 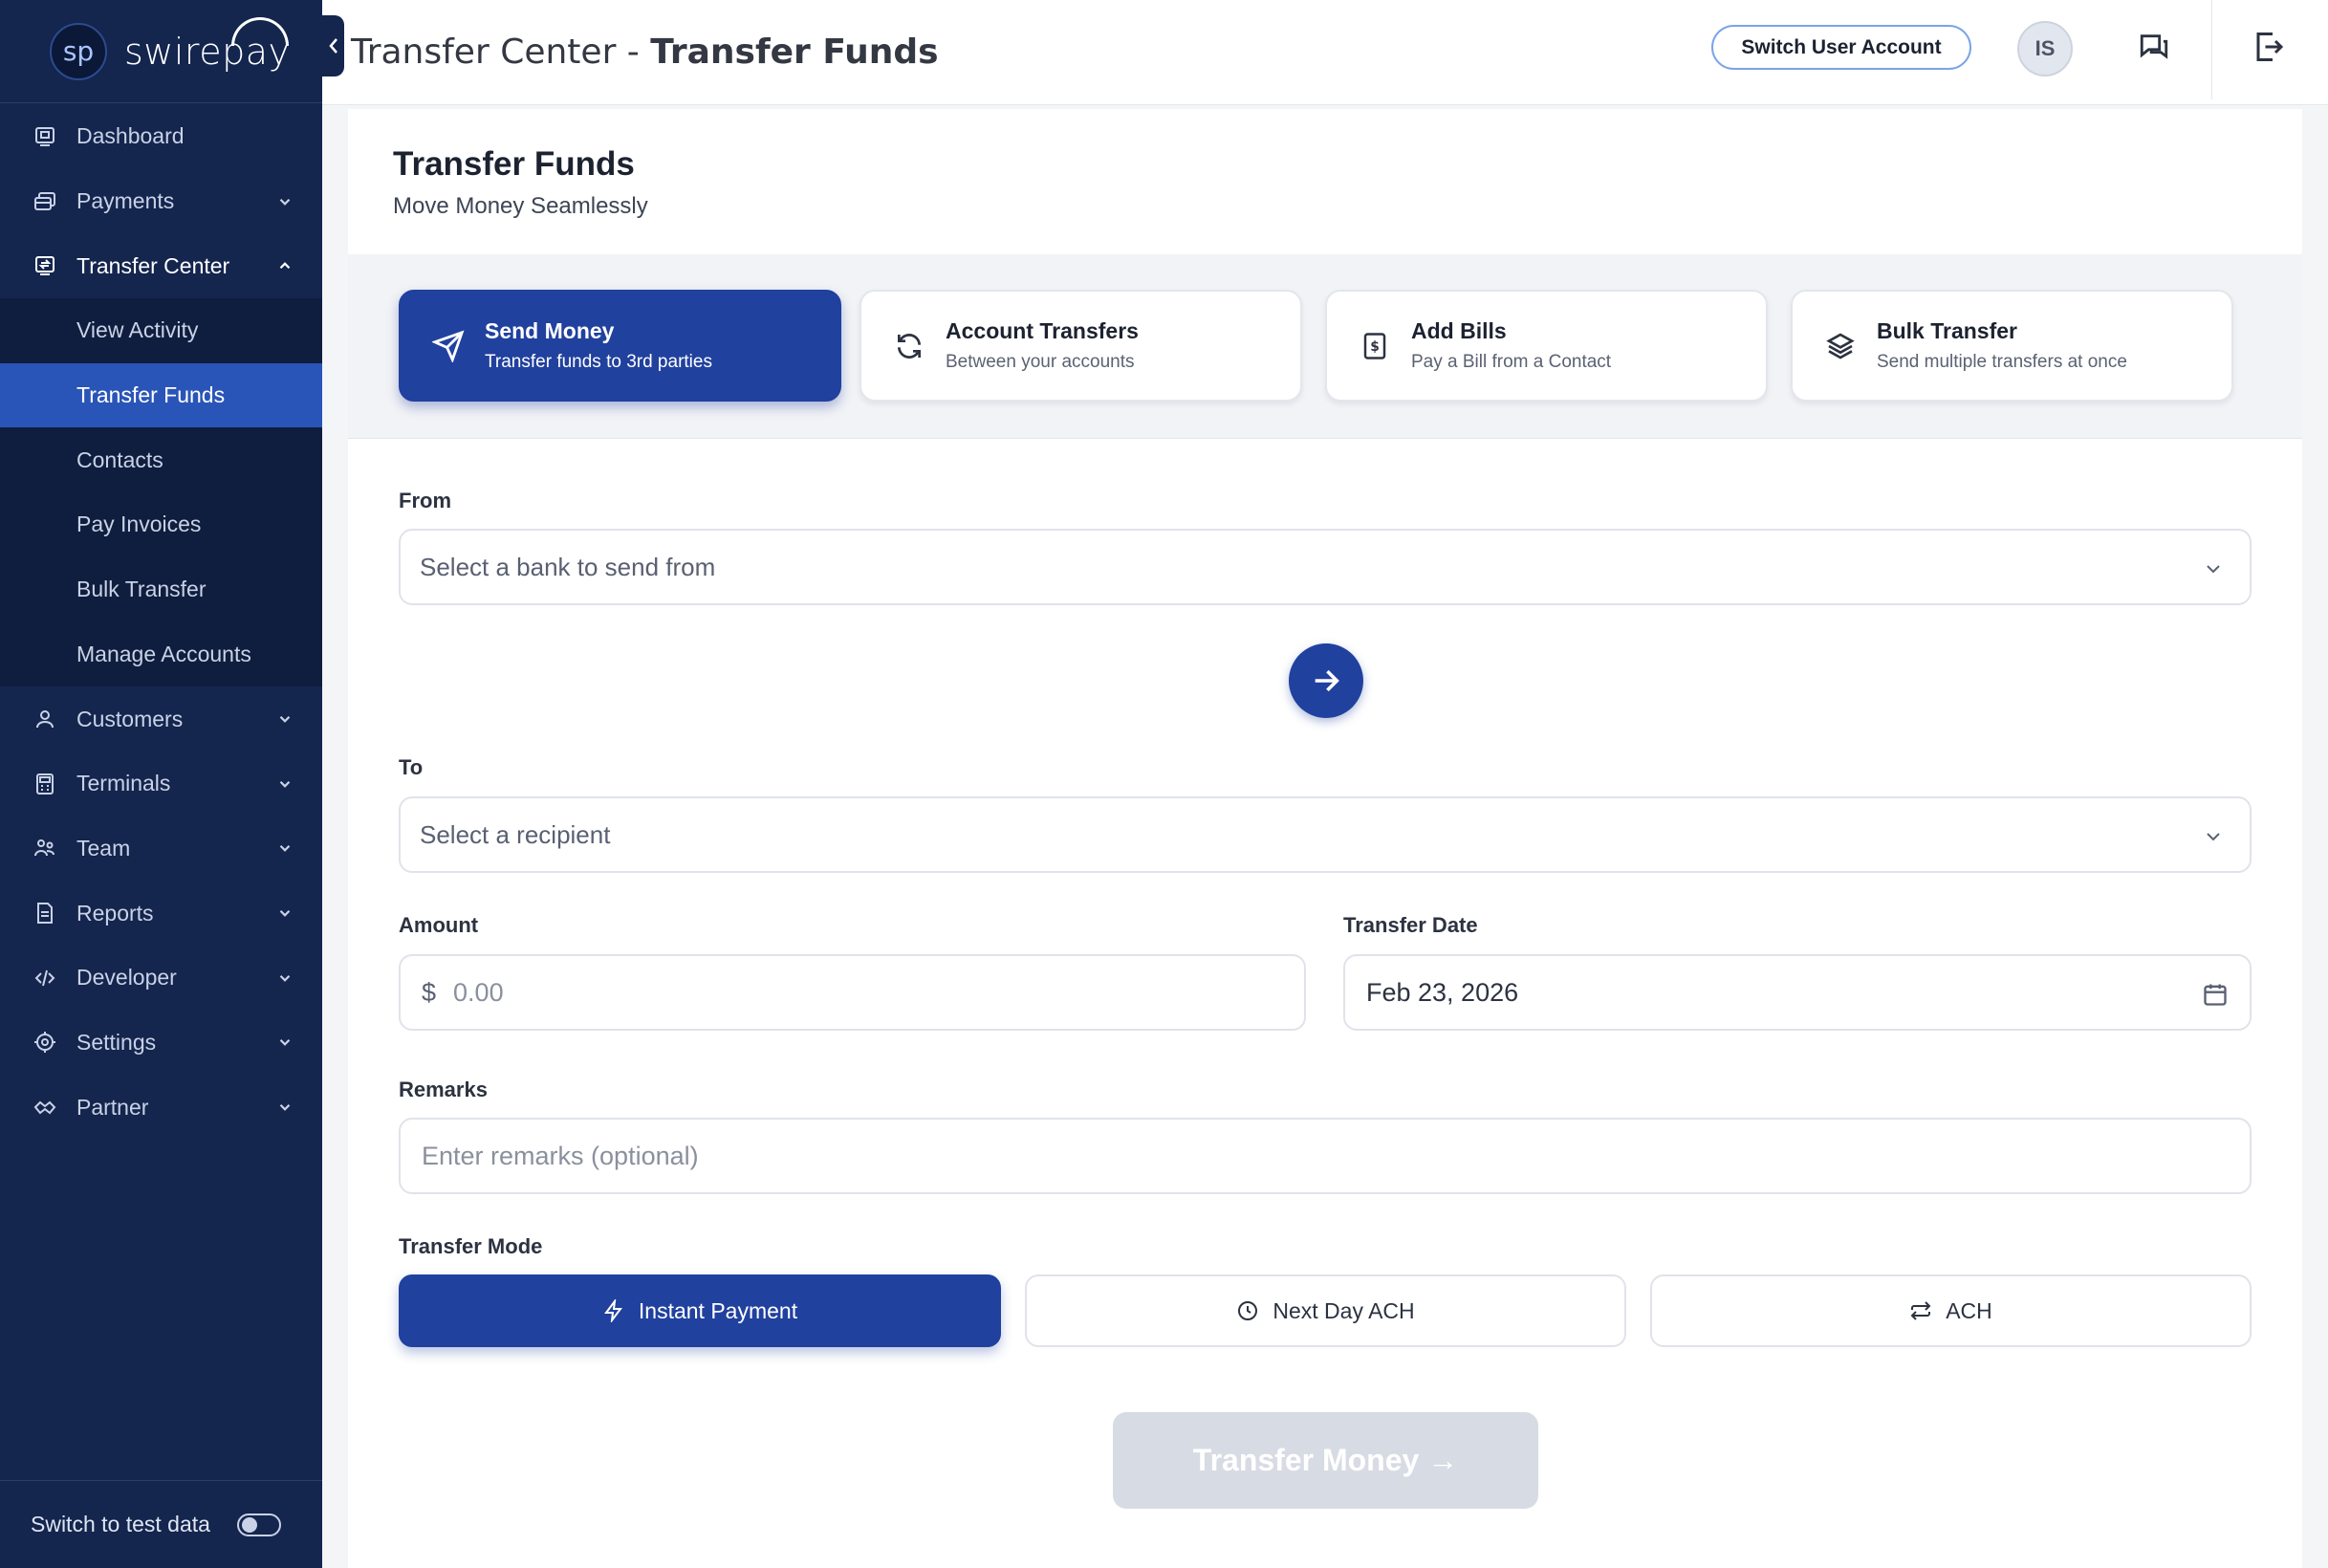 What do you see at coordinates (909, 346) in the screenshot?
I see `refresh-icon` at bounding box center [909, 346].